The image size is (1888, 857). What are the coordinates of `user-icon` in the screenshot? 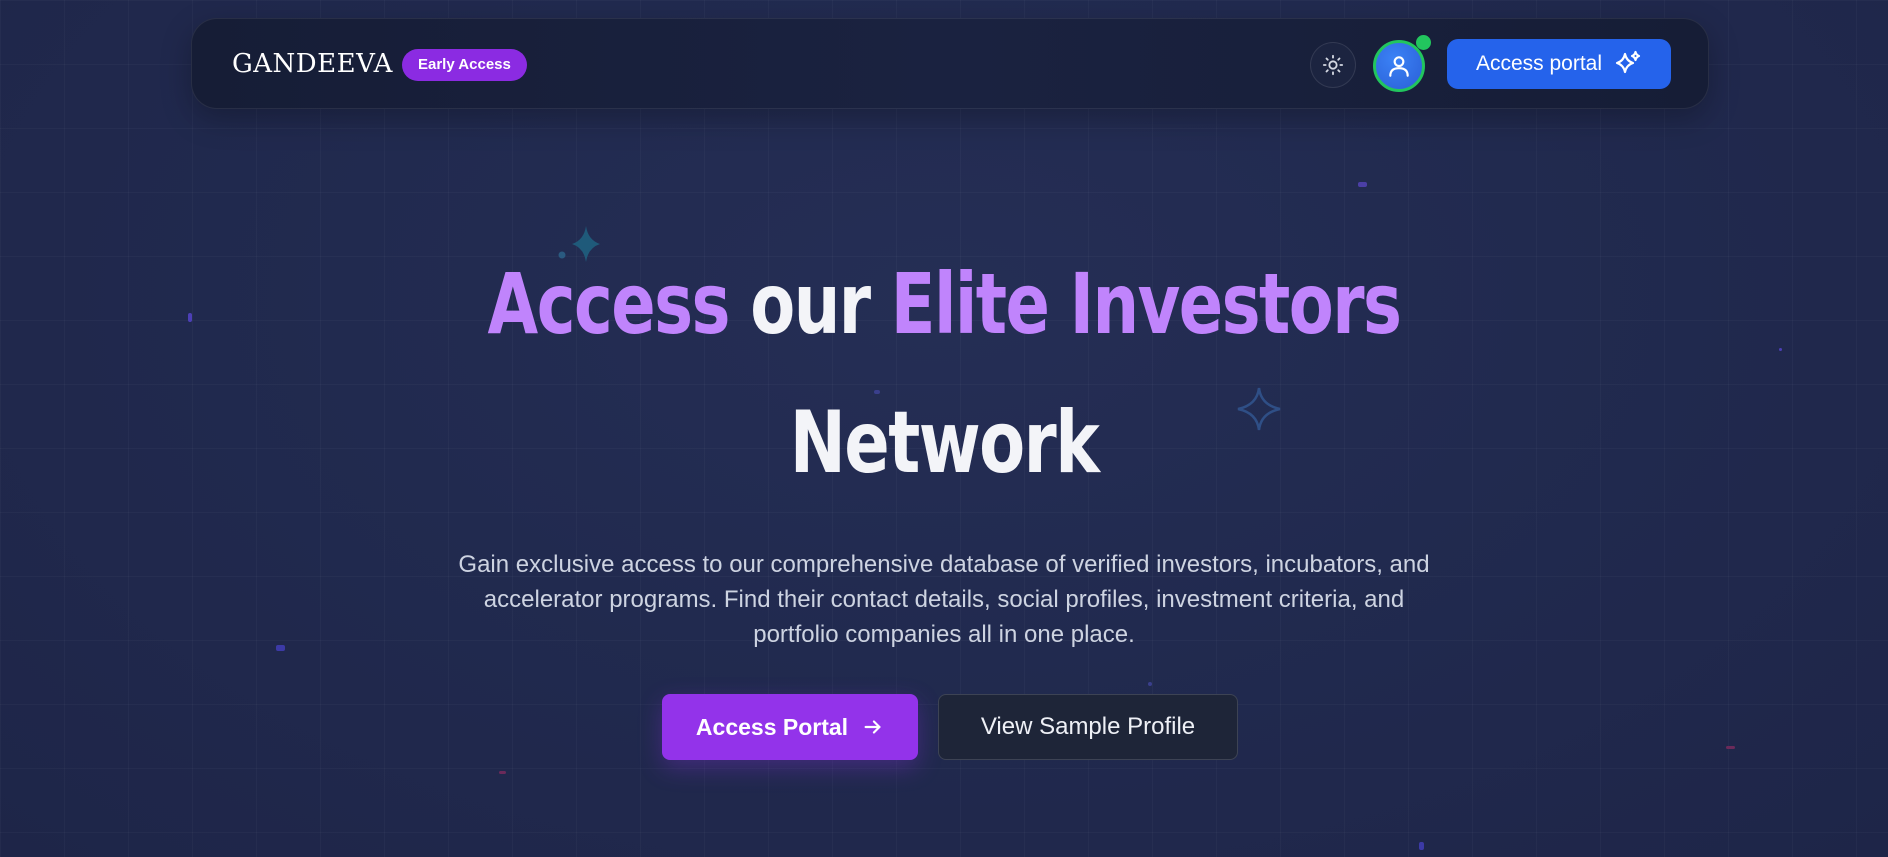 It's located at (1399, 66).